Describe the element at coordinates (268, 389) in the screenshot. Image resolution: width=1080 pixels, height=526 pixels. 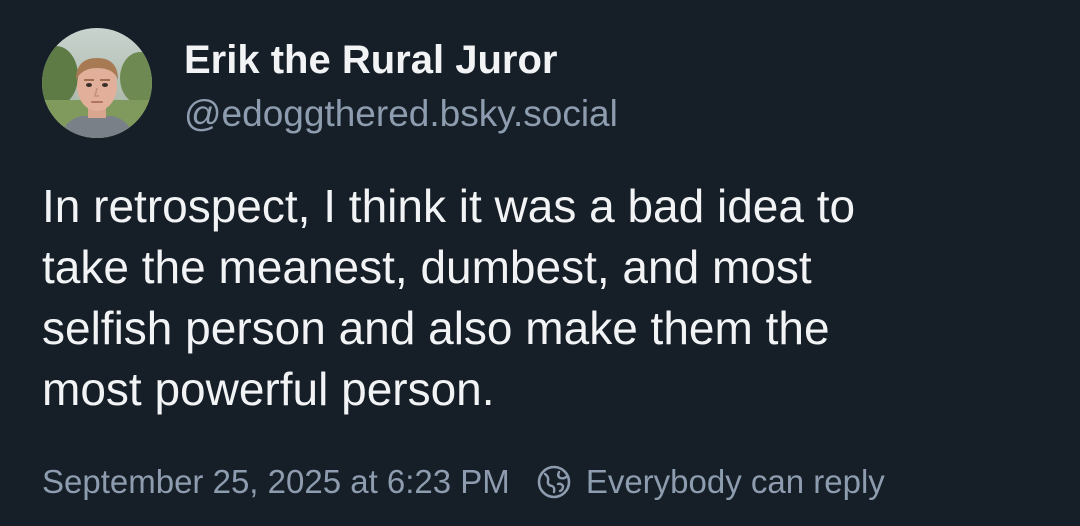
I see `post-text-line: most powerful person.` at that location.